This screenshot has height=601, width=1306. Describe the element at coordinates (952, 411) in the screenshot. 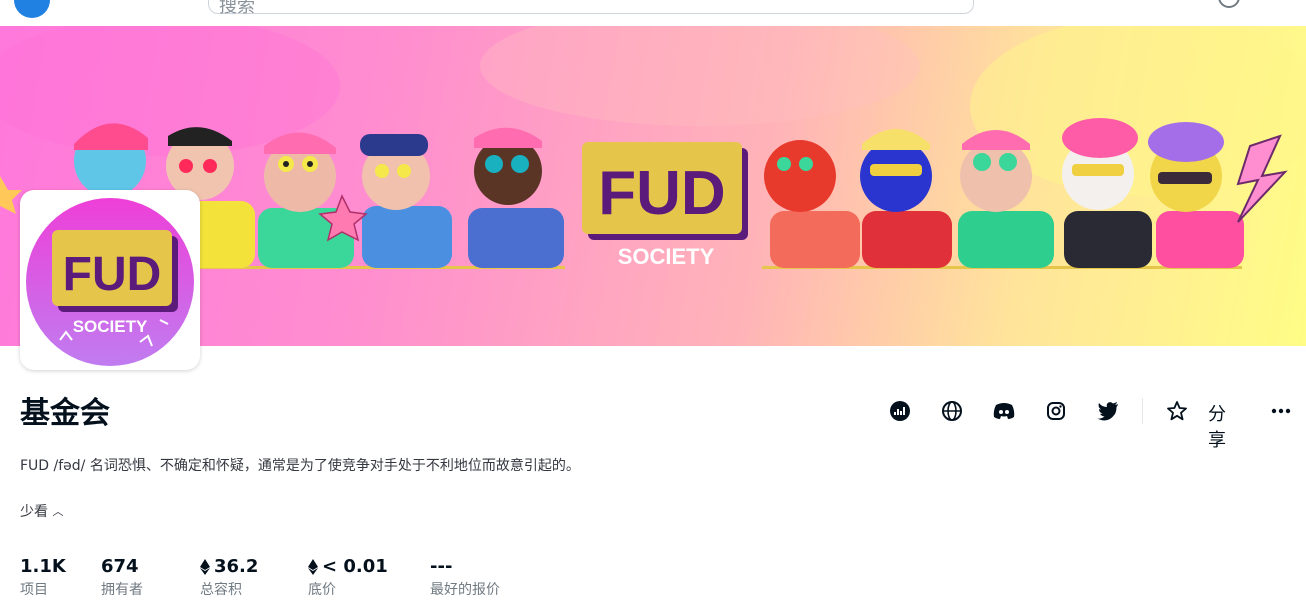

I see `globe-icon` at that location.